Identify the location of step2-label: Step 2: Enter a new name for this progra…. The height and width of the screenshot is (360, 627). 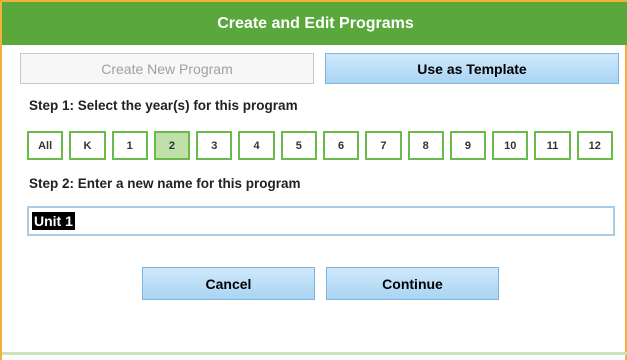
(165, 183).